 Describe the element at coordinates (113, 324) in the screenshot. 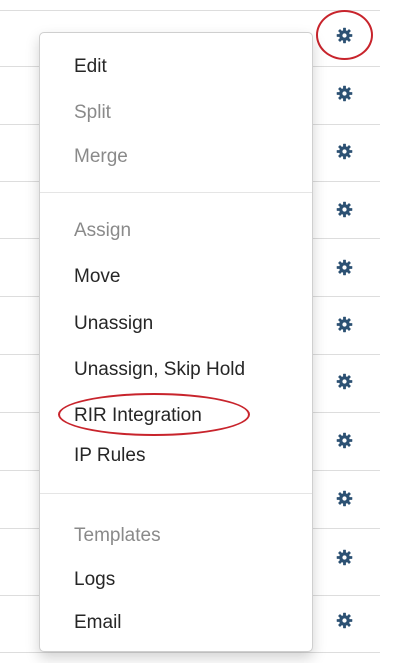

I see `menu-item-unassign: Unassign` at that location.